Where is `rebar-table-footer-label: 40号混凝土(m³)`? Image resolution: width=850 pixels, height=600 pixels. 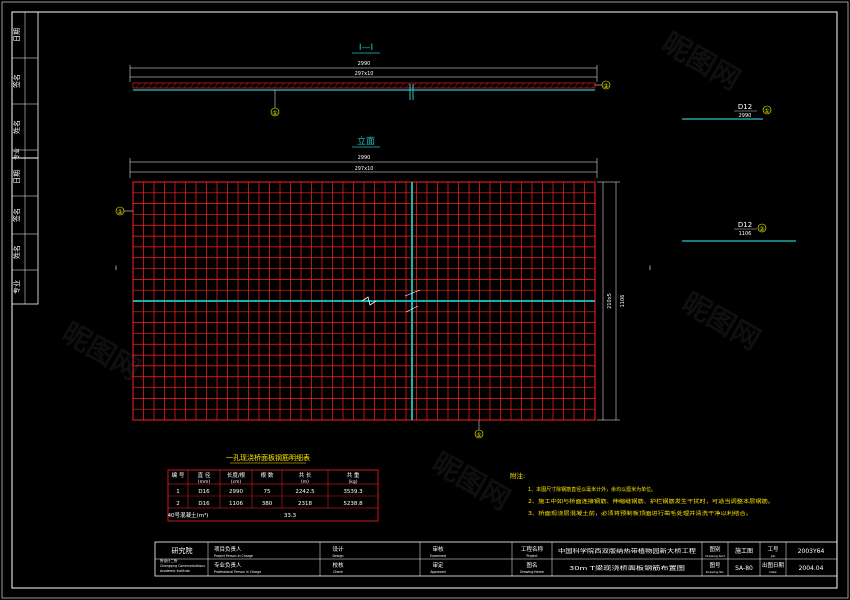 rebar-table-footer-label: 40号混凝土(m³) is located at coordinates (188, 515).